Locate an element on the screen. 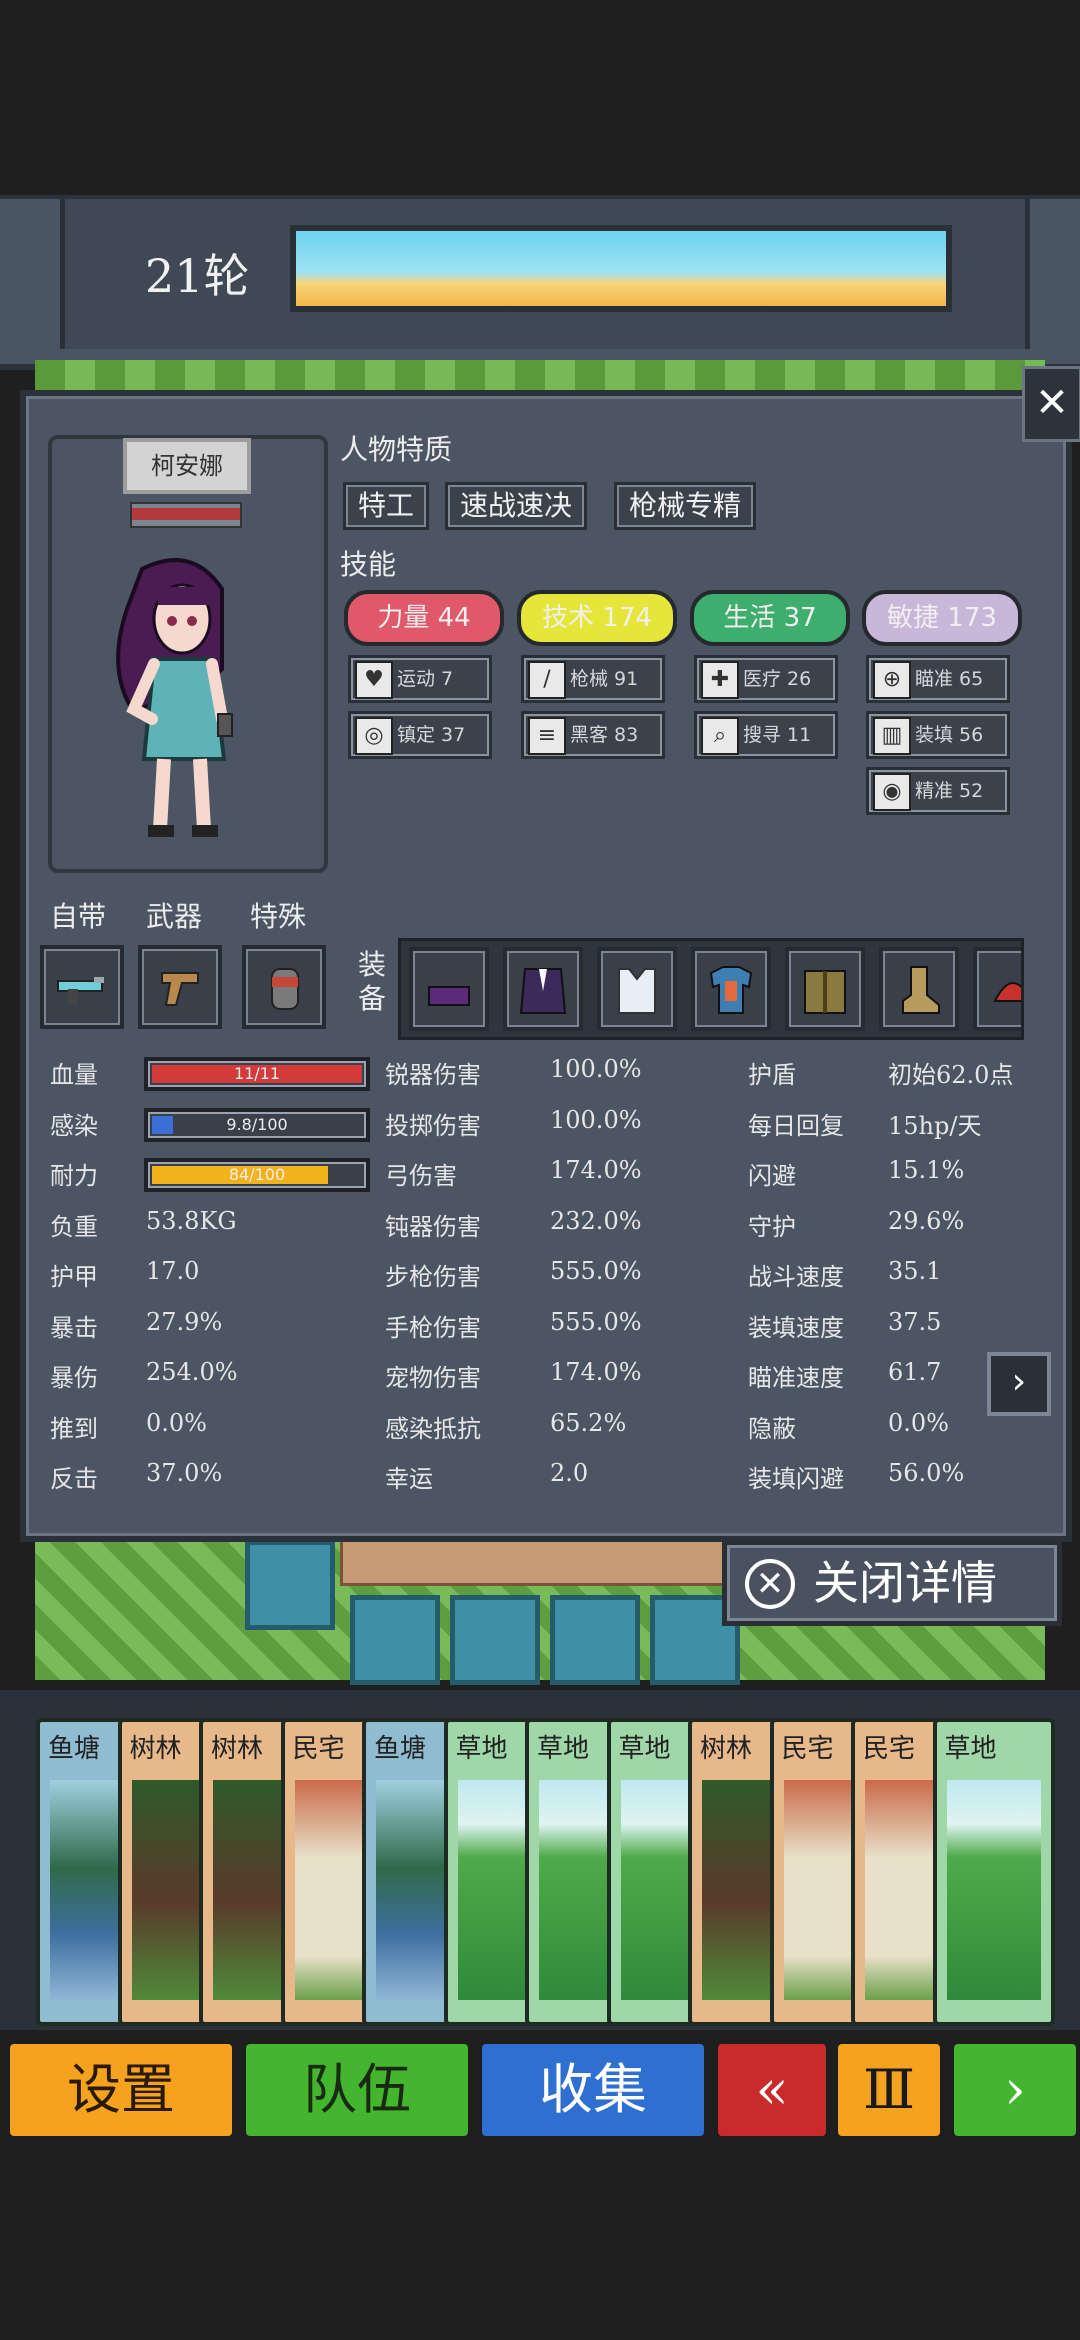 The width and height of the screenshot is (1080, 2340). chevron-right-icon: › is located at coordinates (1019, 1381).